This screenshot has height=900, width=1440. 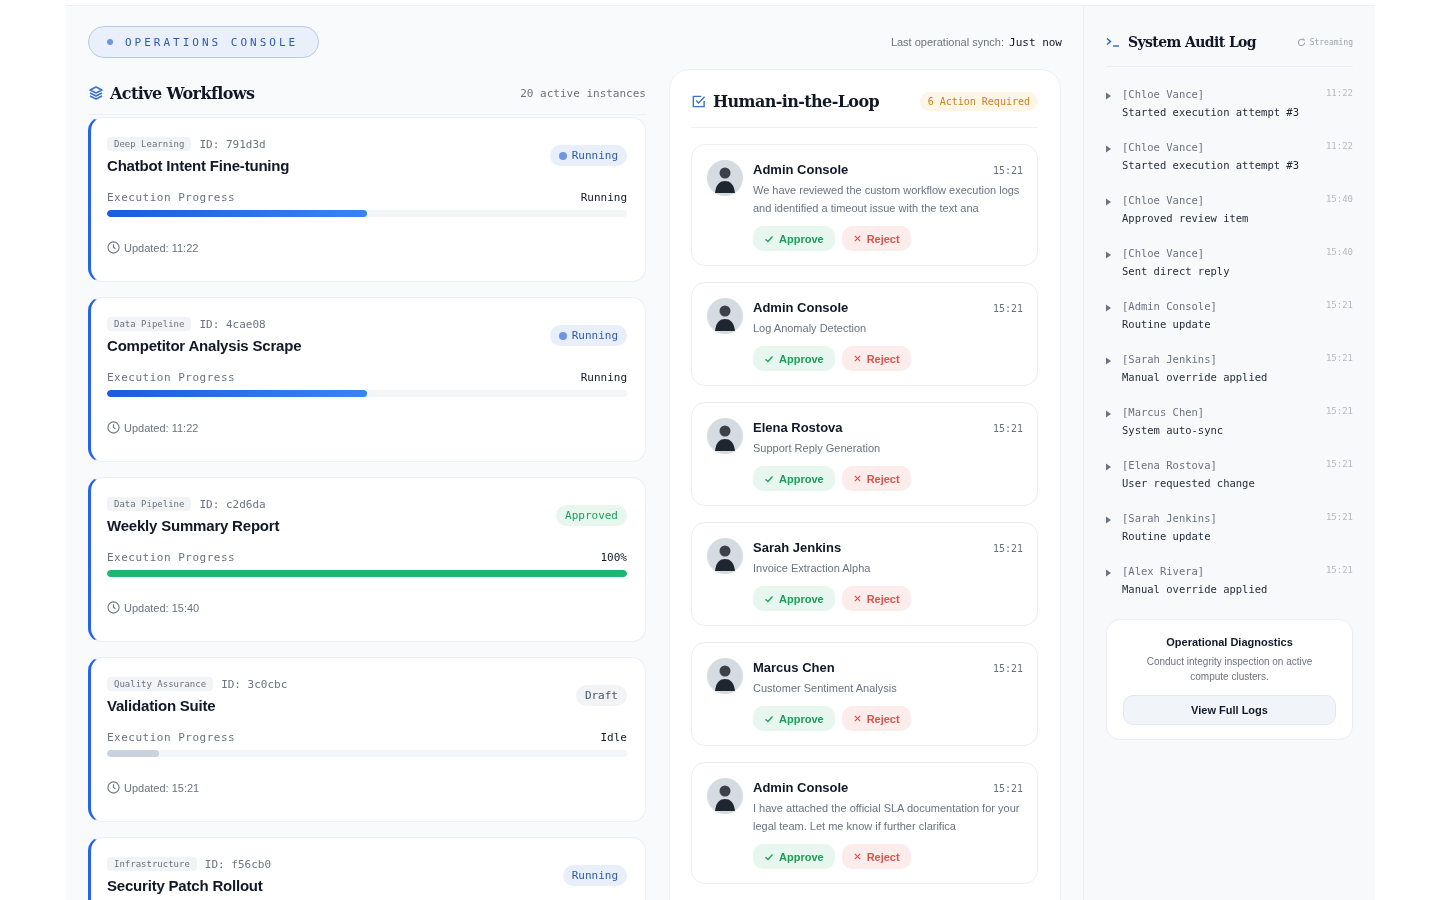 What do you see at coordinates (887, 817) in the screenshot?
I see `request-text: I have attached the official SLA documentation for your legal team. Let me know if further clarifica` at bounding box center [887, 817].